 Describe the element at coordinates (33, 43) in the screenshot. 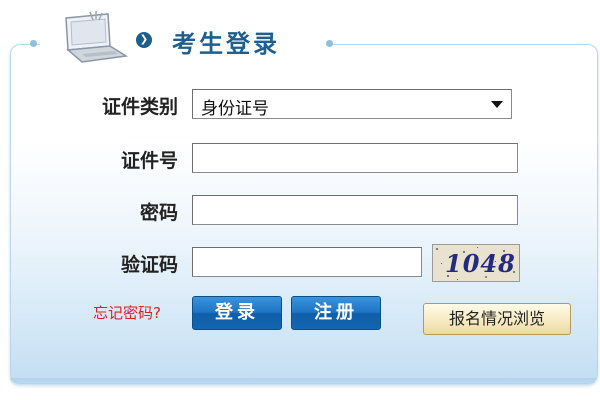

I see `header-dot-left` at that location.